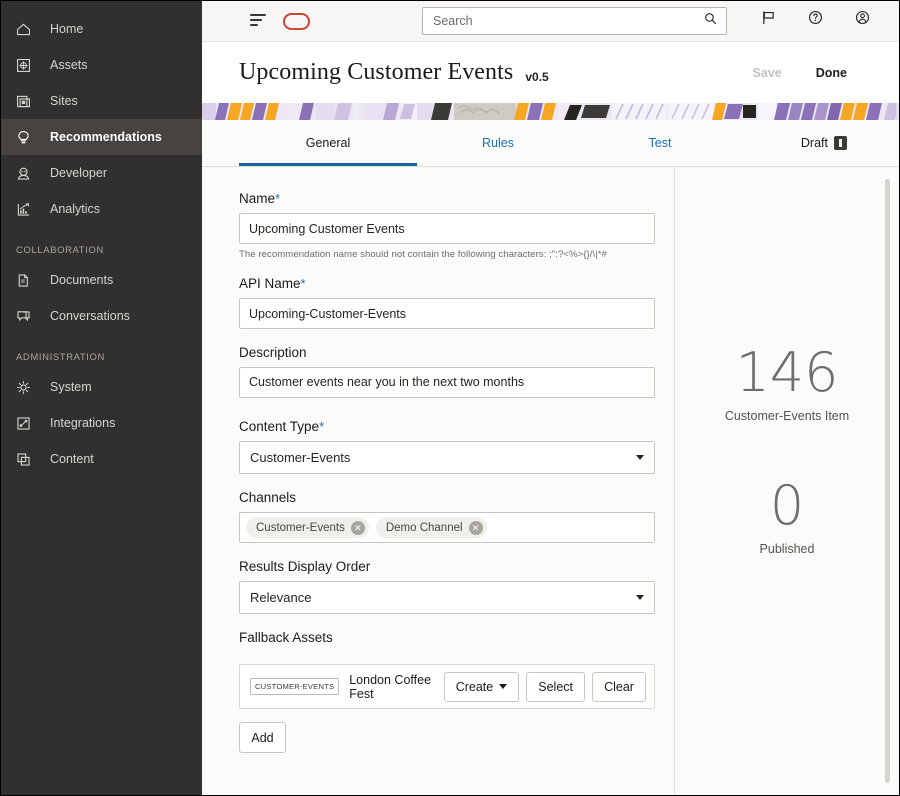  I want to click on status-label: Draft, so click(814, 143).